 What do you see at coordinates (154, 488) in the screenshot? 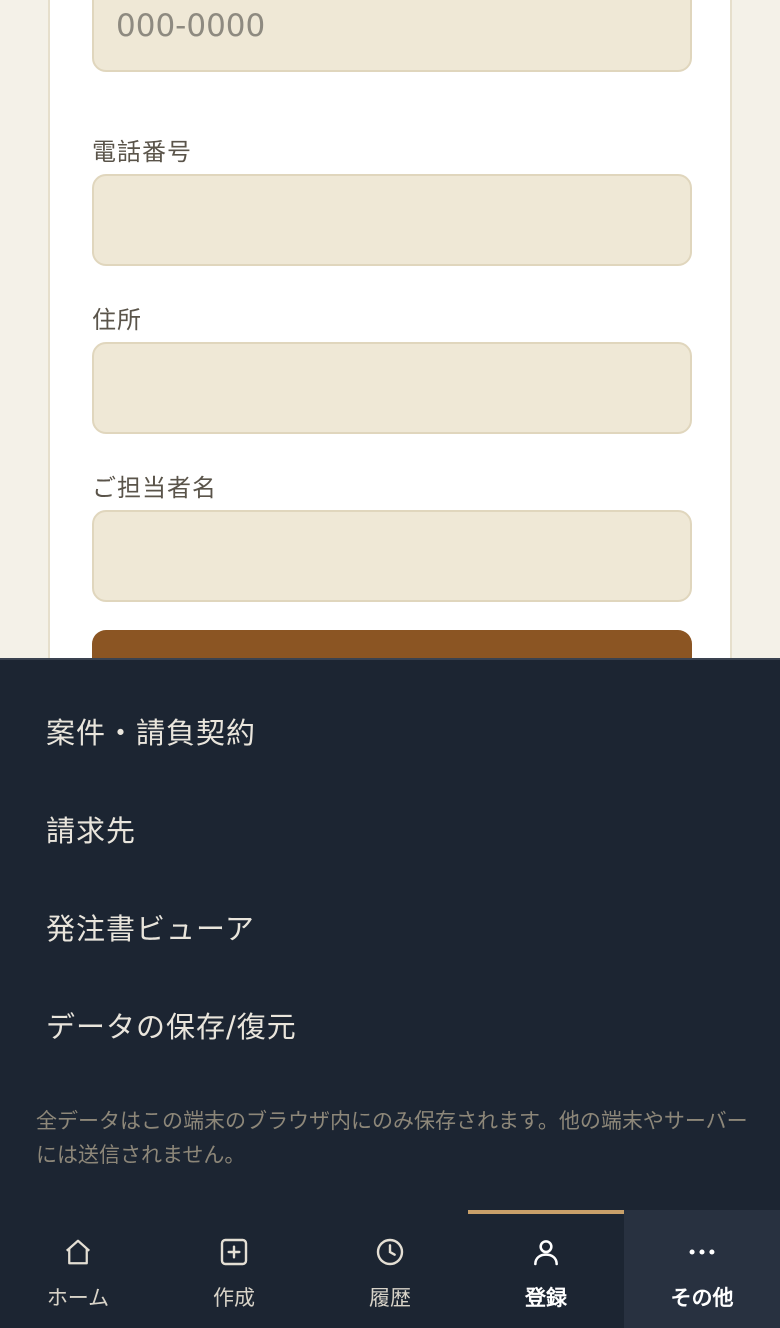
I see `contact-person-label: ご担当者名` at bounding box center [154, 488].